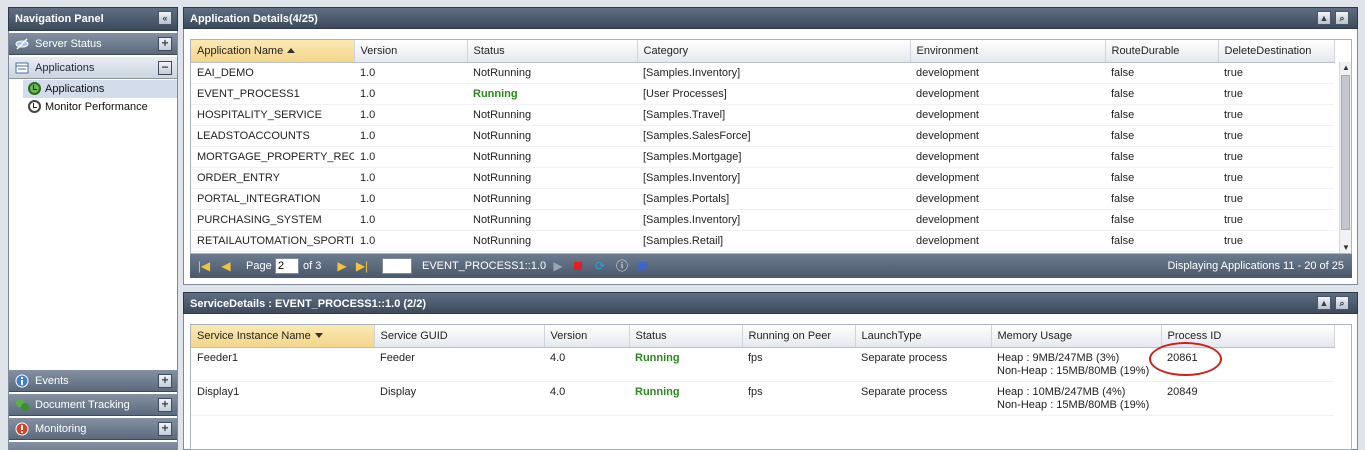  I want to click on column-header-routedurable: RouteDurable, so click(1162, 51).